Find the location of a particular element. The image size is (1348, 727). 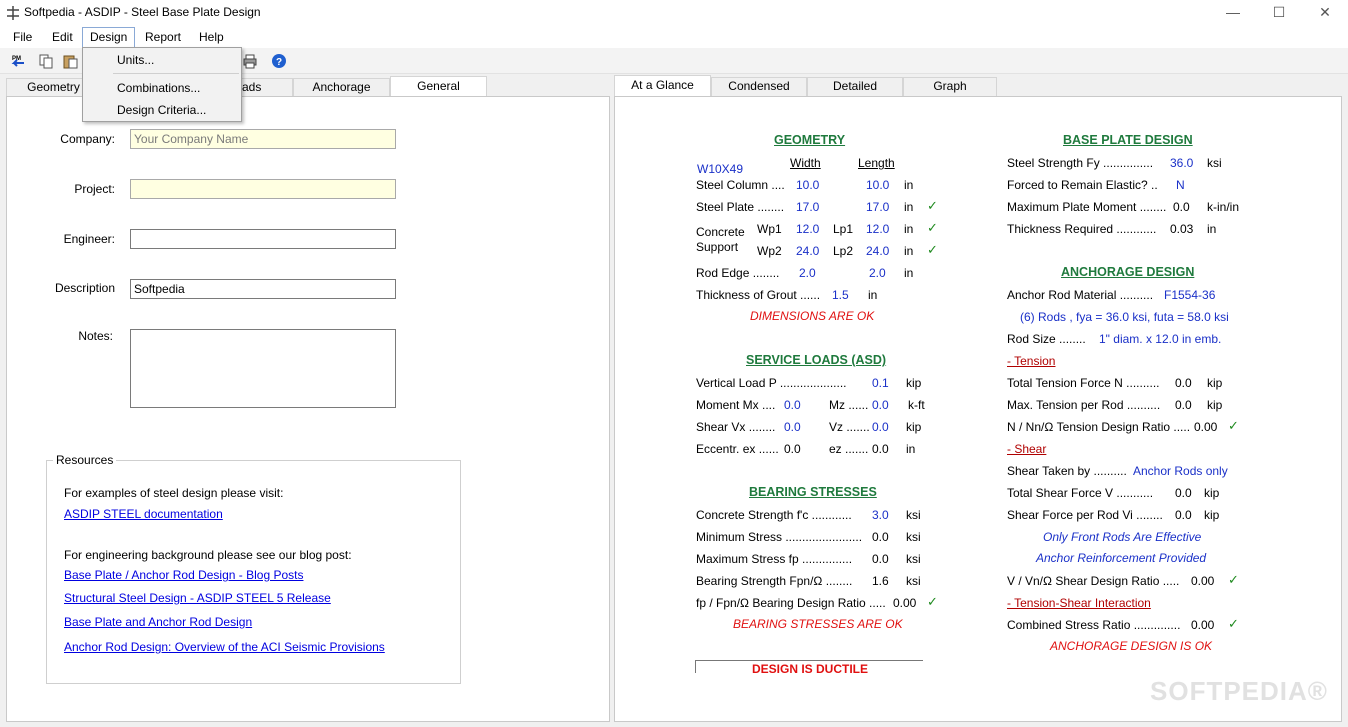

wp2-value: 24.0 is located at coordinates (808, 251).